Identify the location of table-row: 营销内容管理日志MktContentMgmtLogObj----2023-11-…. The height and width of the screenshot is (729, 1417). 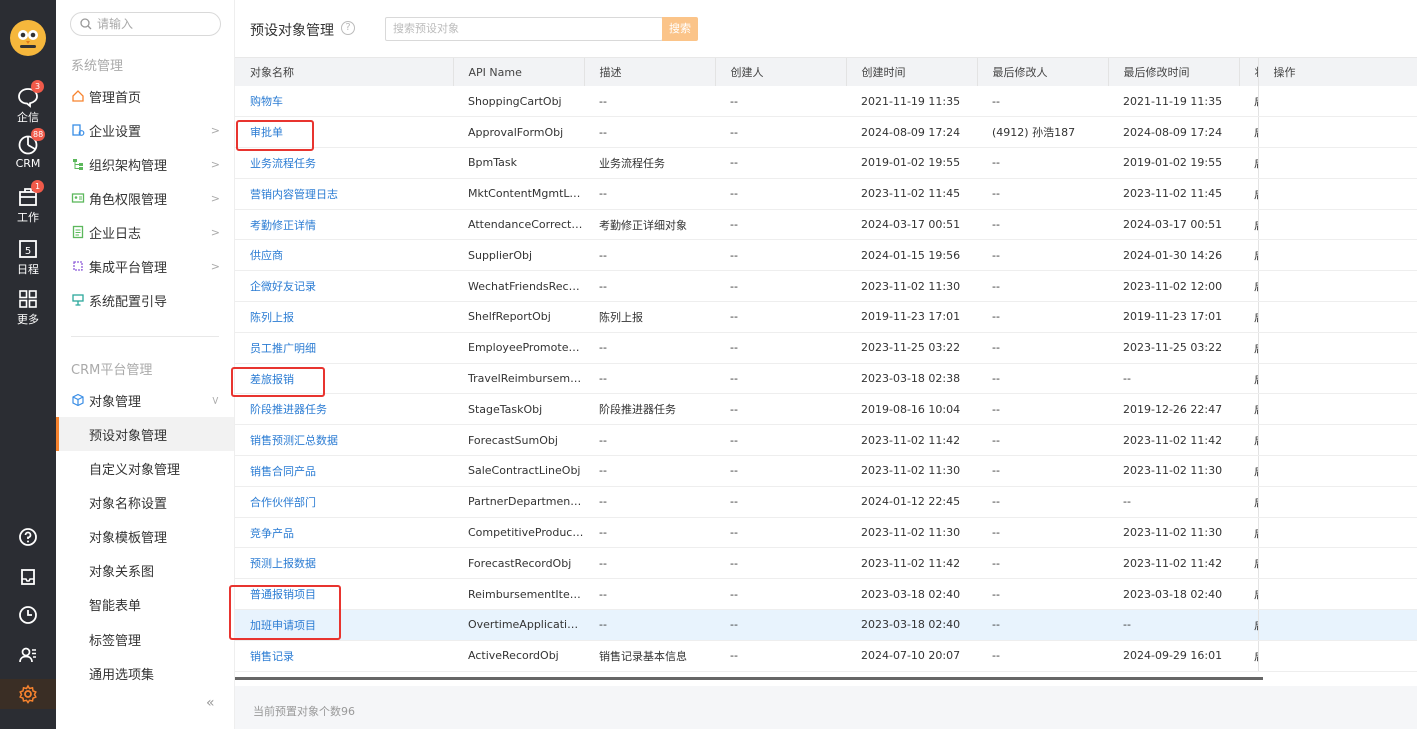
(826, 194).